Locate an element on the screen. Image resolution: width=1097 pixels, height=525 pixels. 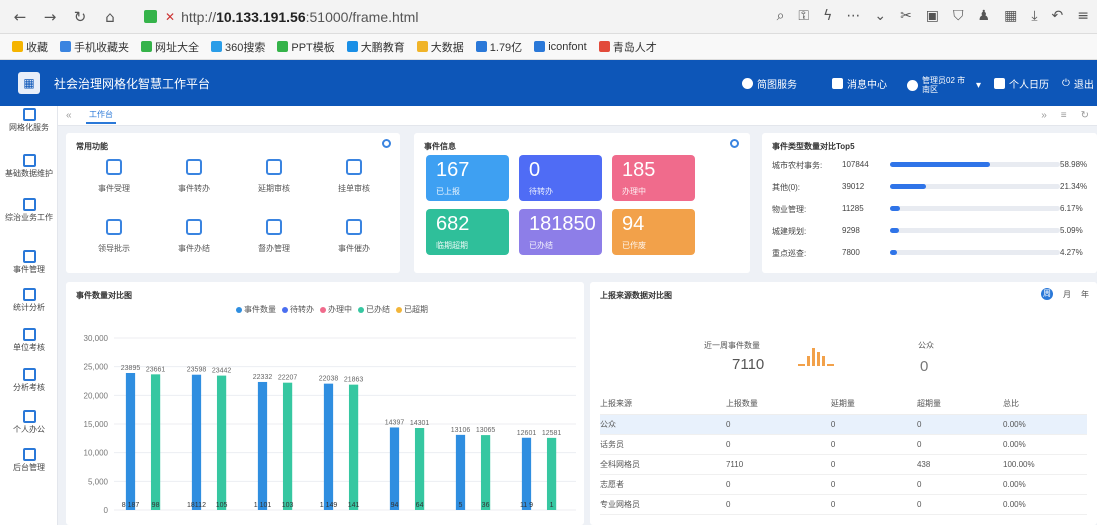
event-stat-tile: 682 临期超期 is located at coordinates (467, 232).